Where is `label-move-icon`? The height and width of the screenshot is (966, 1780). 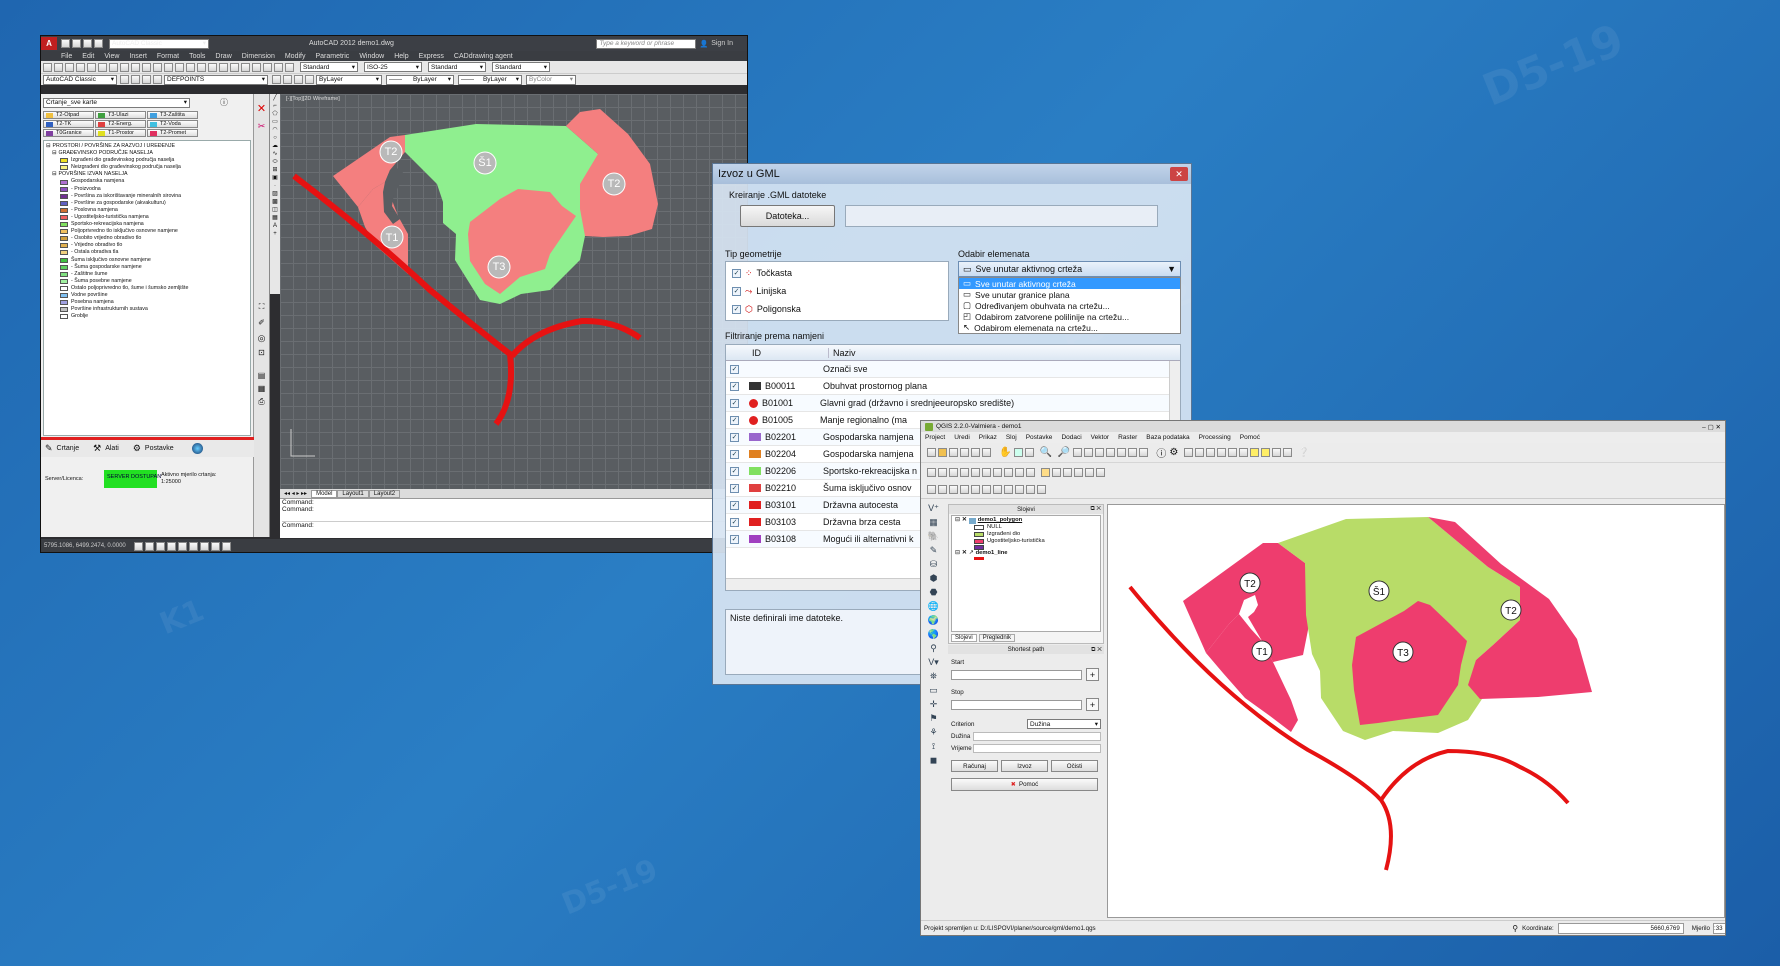 label-move-icon is located at coordinates (1078, 472).